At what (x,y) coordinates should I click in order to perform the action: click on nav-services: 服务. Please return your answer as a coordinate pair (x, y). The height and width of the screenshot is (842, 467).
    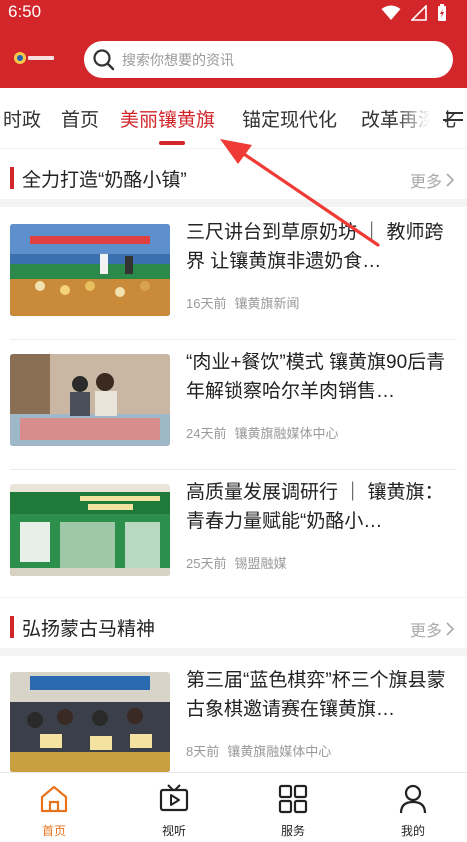
    Looking at the image, I should click on (293, 807).